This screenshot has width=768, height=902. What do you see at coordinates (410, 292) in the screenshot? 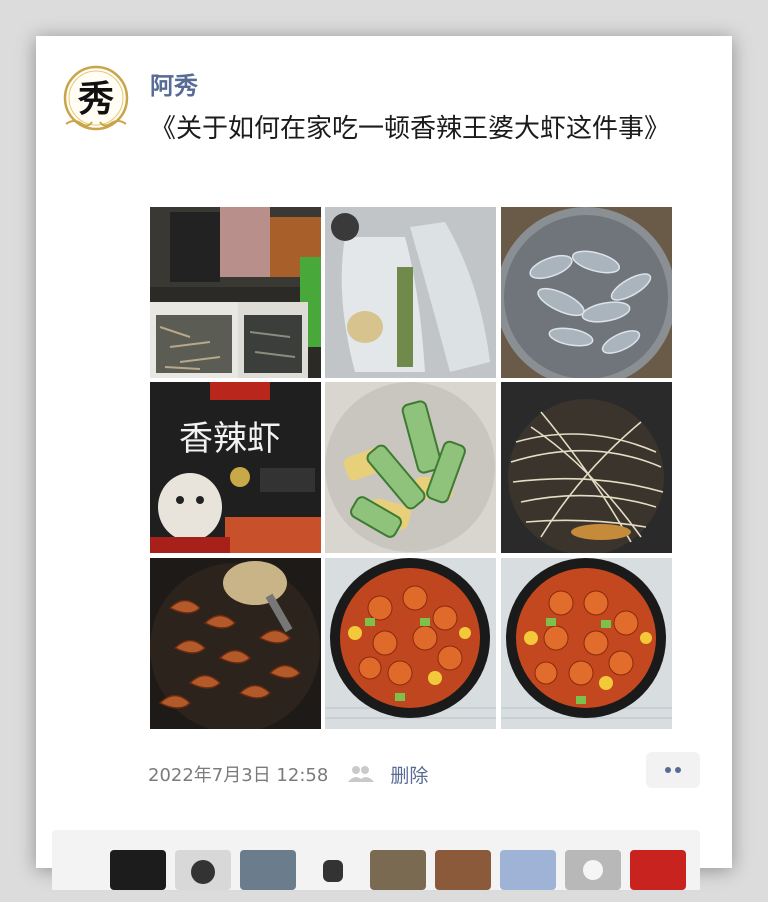
I see `photo-plastic-bags` at bounding box center [410, 292].